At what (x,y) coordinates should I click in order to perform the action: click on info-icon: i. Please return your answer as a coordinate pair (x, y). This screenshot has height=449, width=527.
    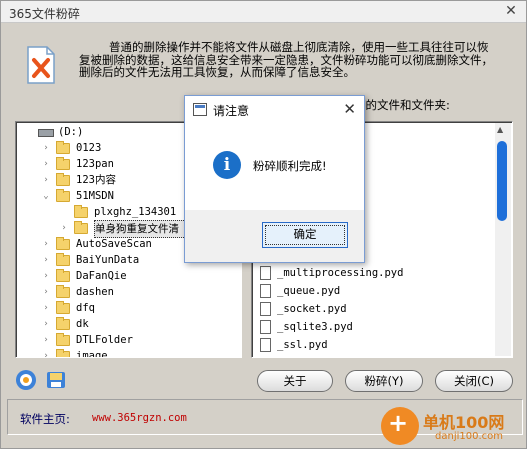
    Looking at the image, I should click on (227, 165).